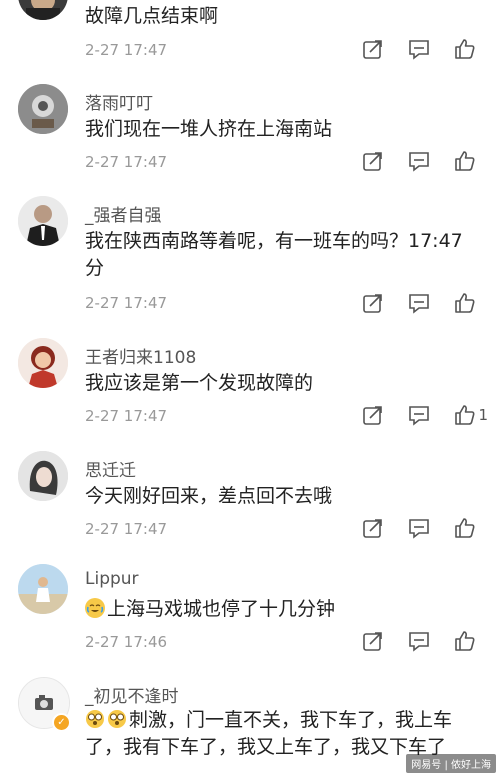 The width and height of the screenshot is (500, 777). What do you see at coordinates (451, 763) in the screenshot?
I see `watermark: 网易号 | 侬好上海` at bounding box center [451, 763].